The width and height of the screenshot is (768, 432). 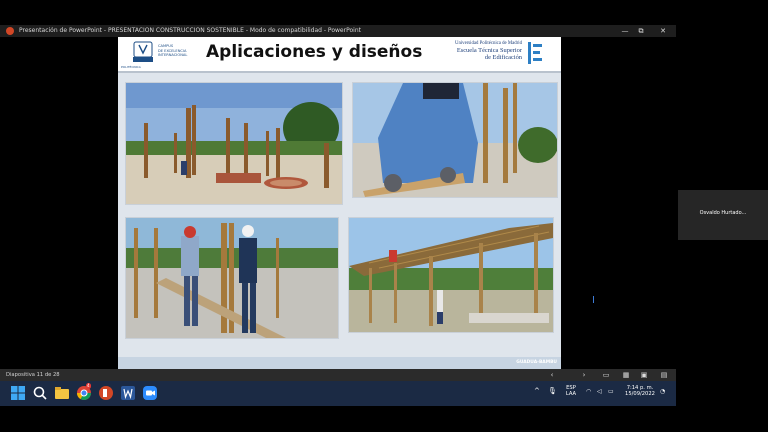 What do you see at coordinates (552, 375) in the screenshot?
I see `previous-slide-icon: ‹` at bounding box center [552, 375].